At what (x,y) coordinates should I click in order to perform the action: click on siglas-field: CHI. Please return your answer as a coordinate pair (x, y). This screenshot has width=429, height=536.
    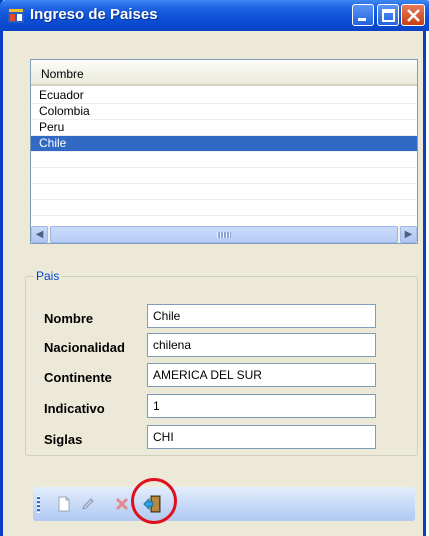
    Looking at the image, I should click on (261, 437).